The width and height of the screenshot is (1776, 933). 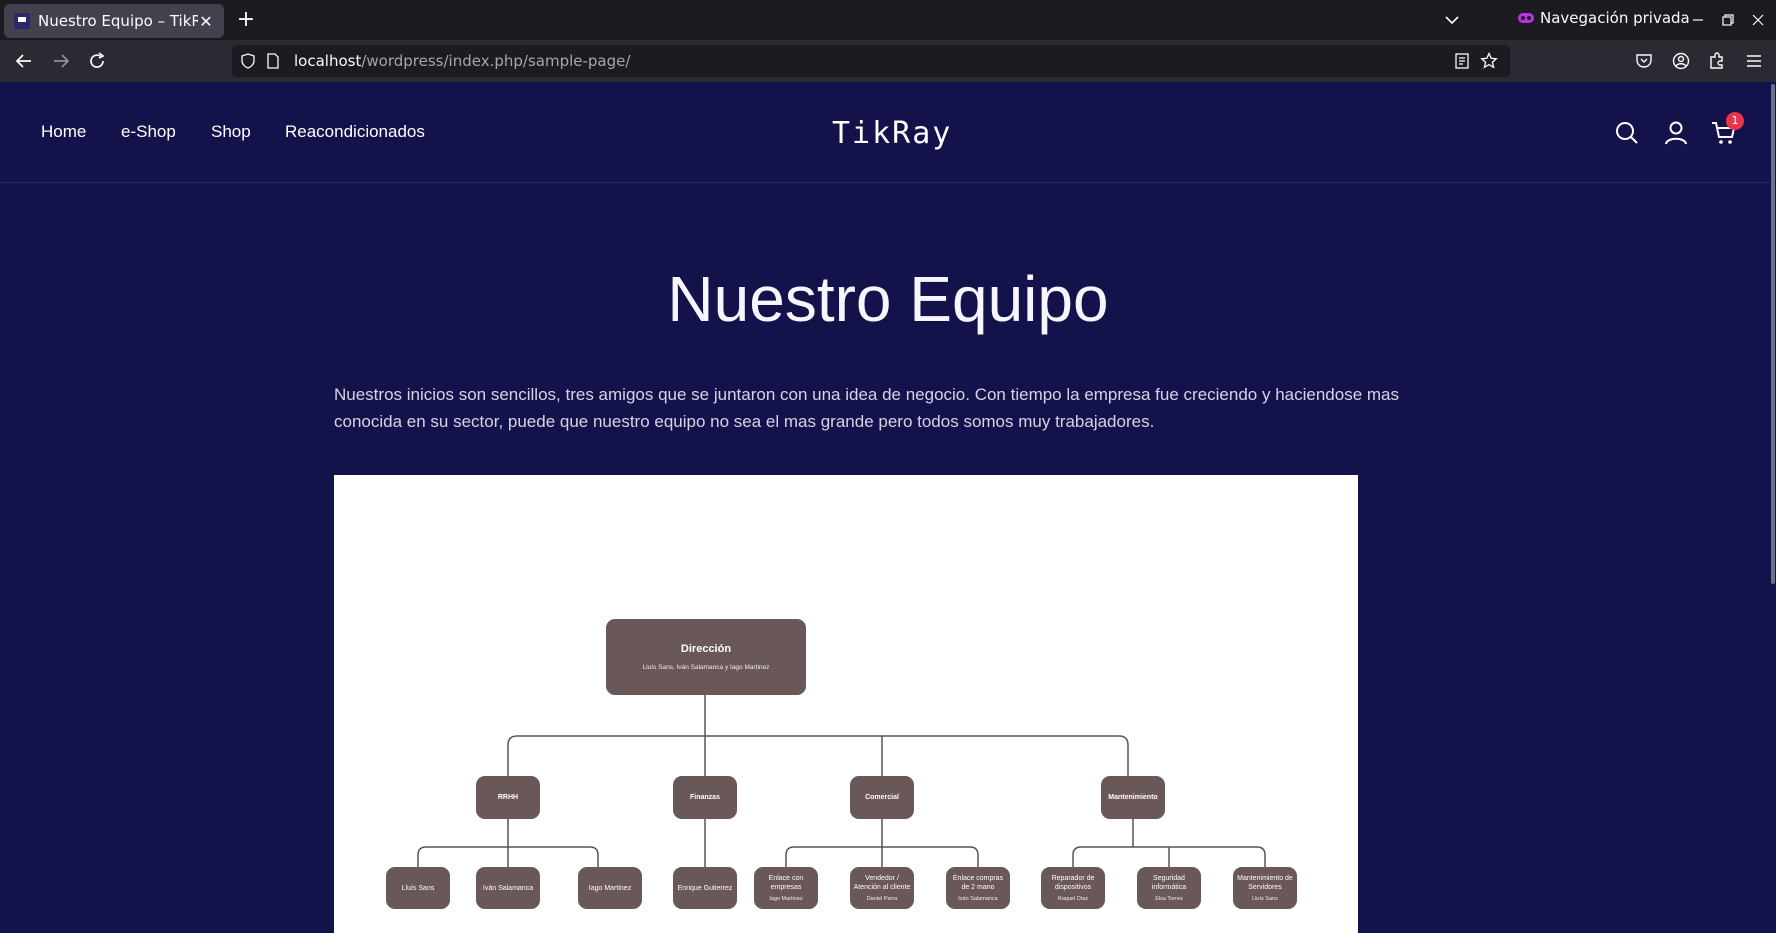 I want to click on org-node-dept-1: Finanzas, so click(x=705, y=797).